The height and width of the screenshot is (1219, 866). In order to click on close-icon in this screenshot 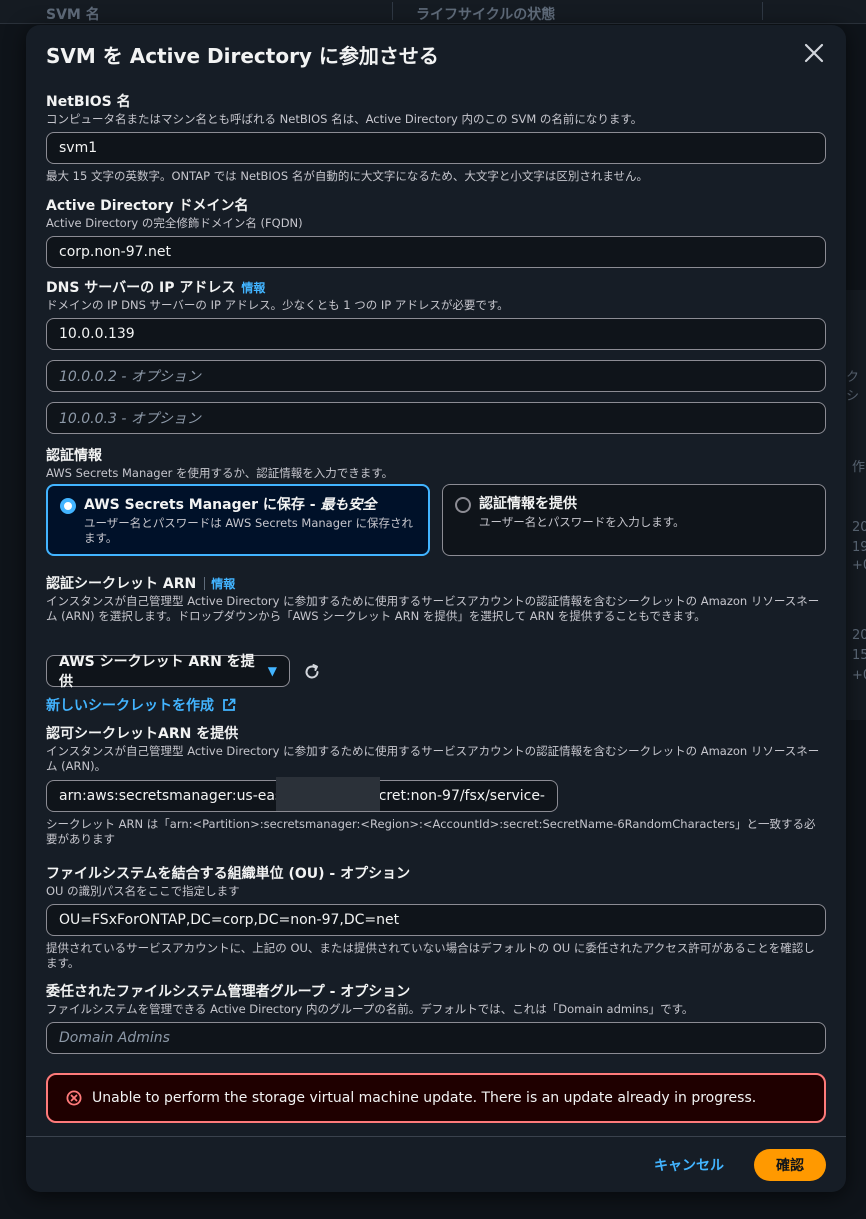, I will do `click(814, 53)`.